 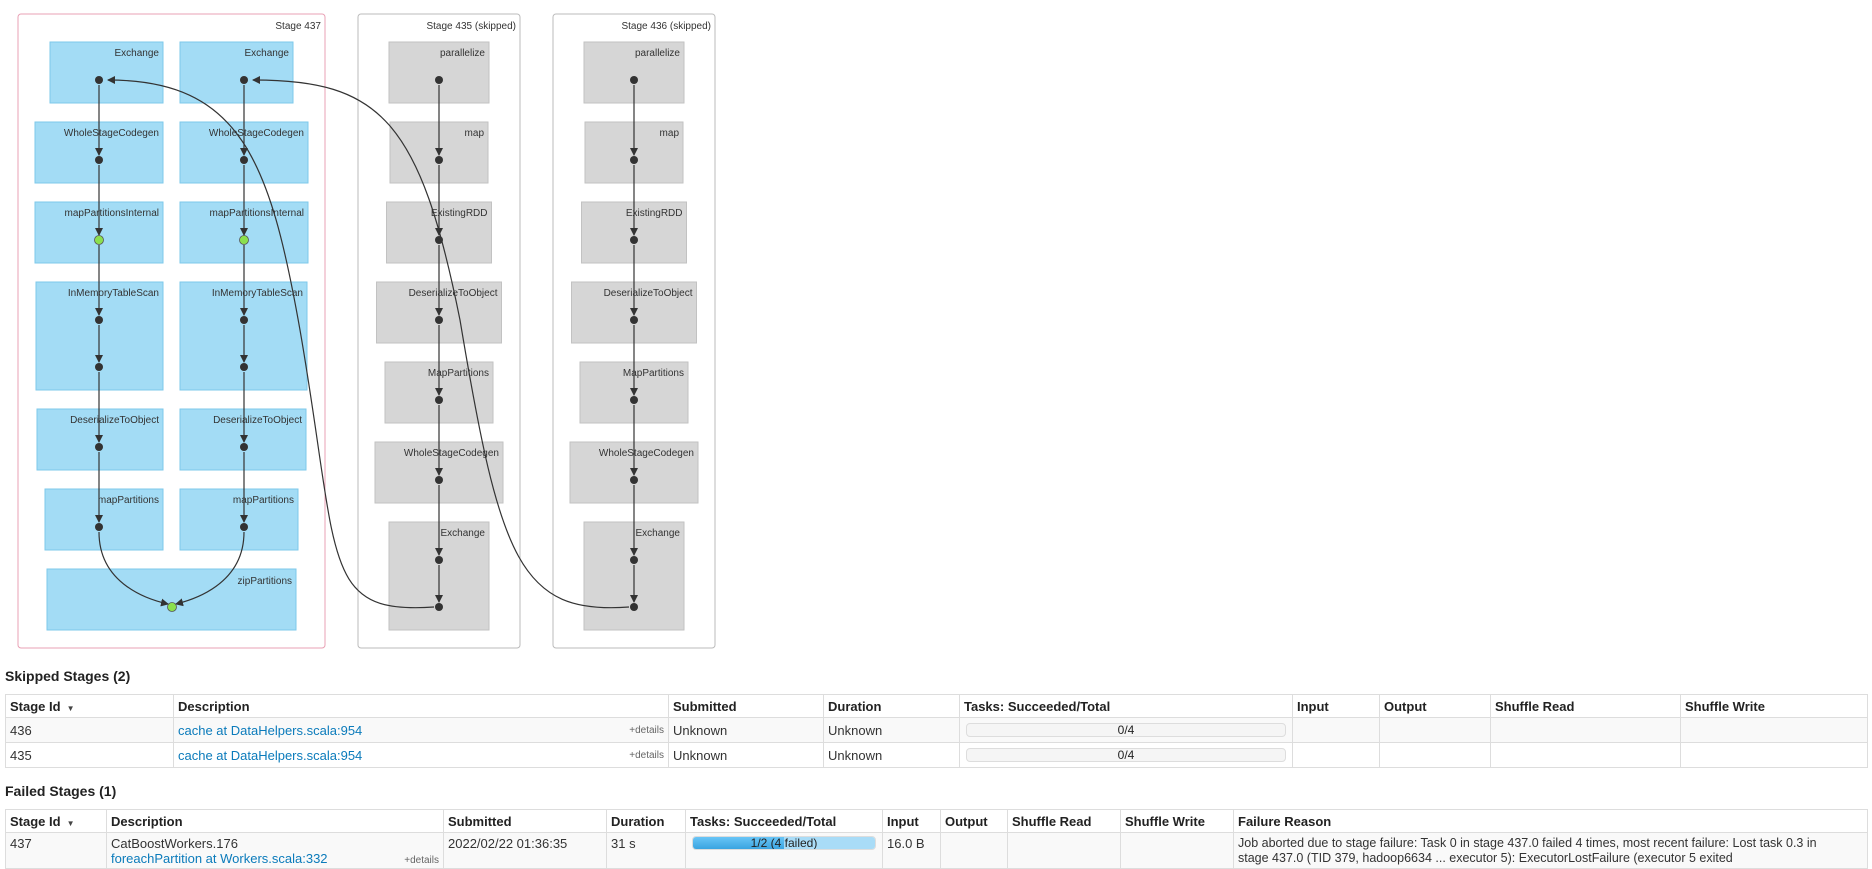 I want to click on col-failure-reason: Failure Reason, so click(x=1550, y=821).